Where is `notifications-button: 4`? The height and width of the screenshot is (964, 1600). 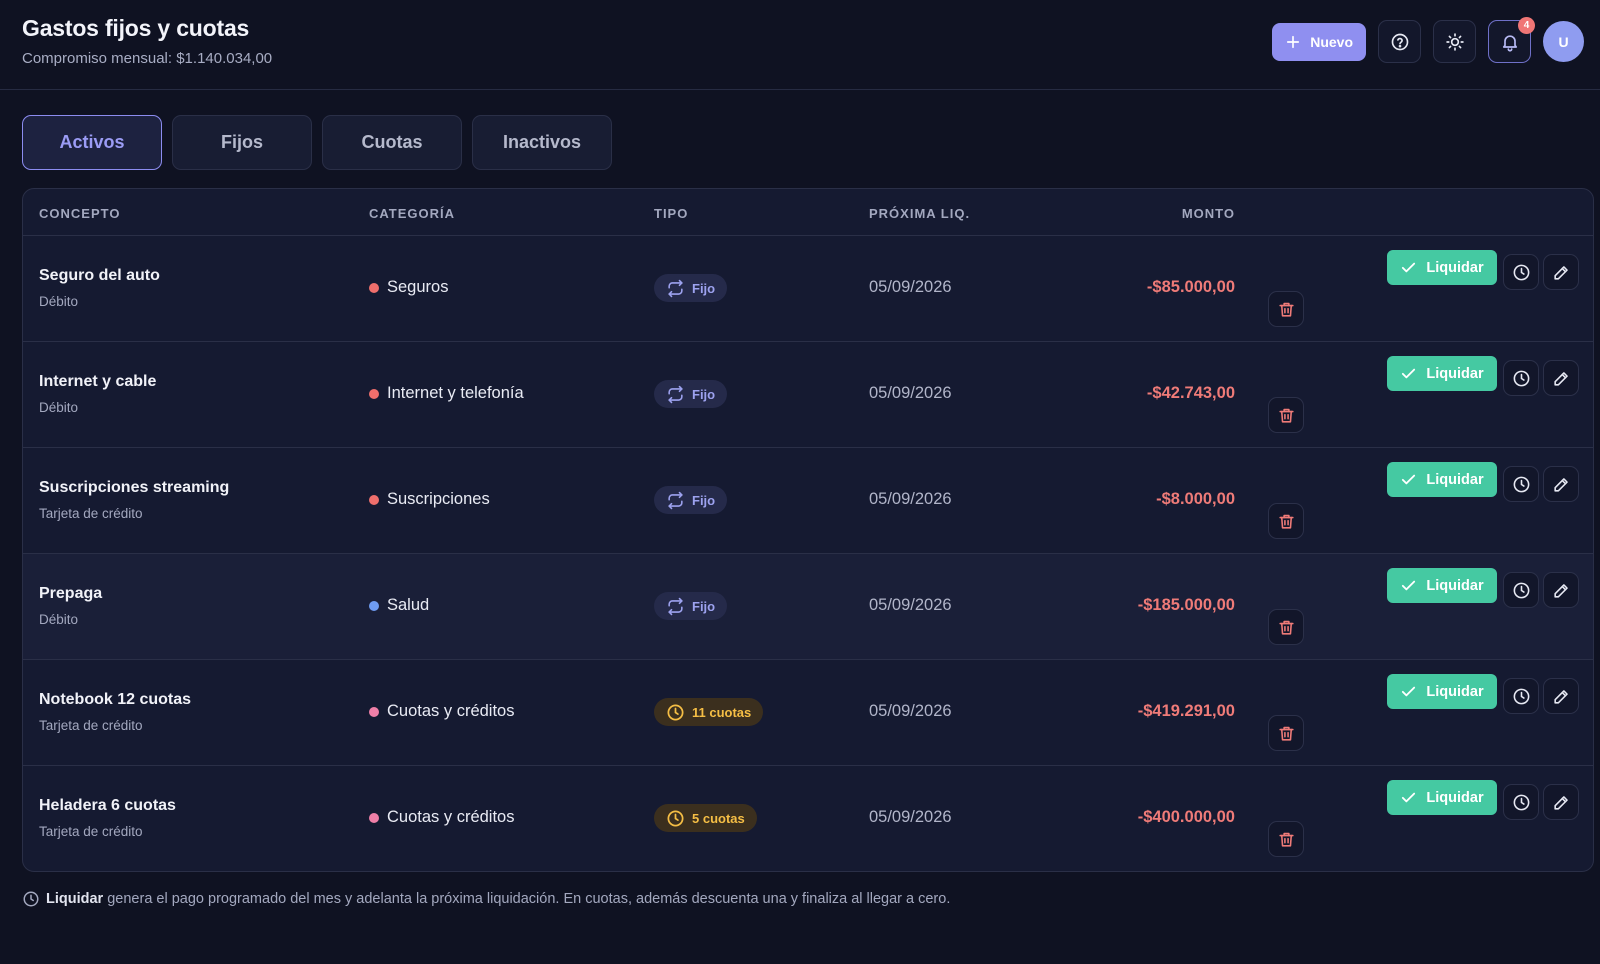
notifications-button: 4 is located at coordinates (1511, 40).